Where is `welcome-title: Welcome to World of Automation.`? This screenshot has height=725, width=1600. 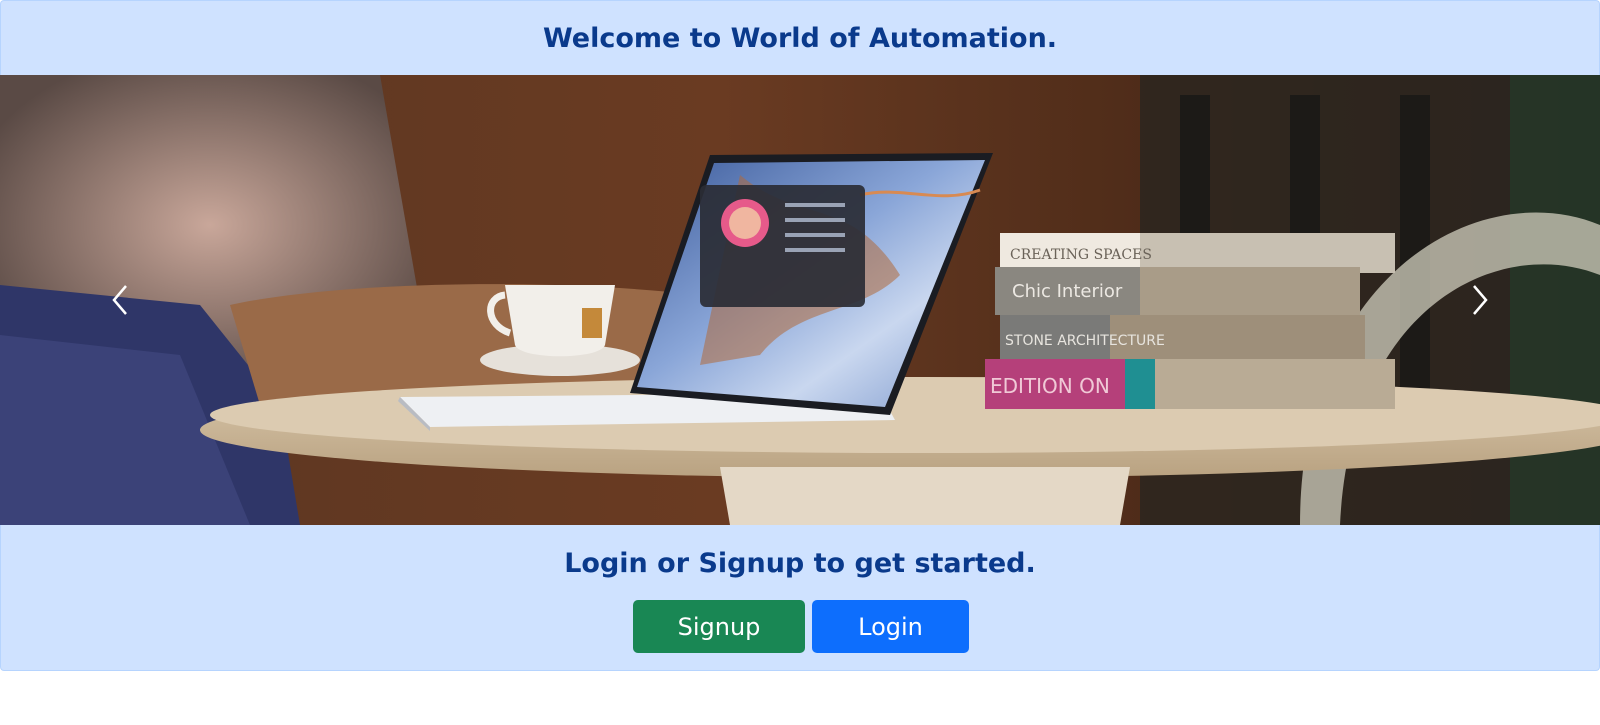
welcome-title: Welcome to World of Automation. is located at coordinates (800, 38).